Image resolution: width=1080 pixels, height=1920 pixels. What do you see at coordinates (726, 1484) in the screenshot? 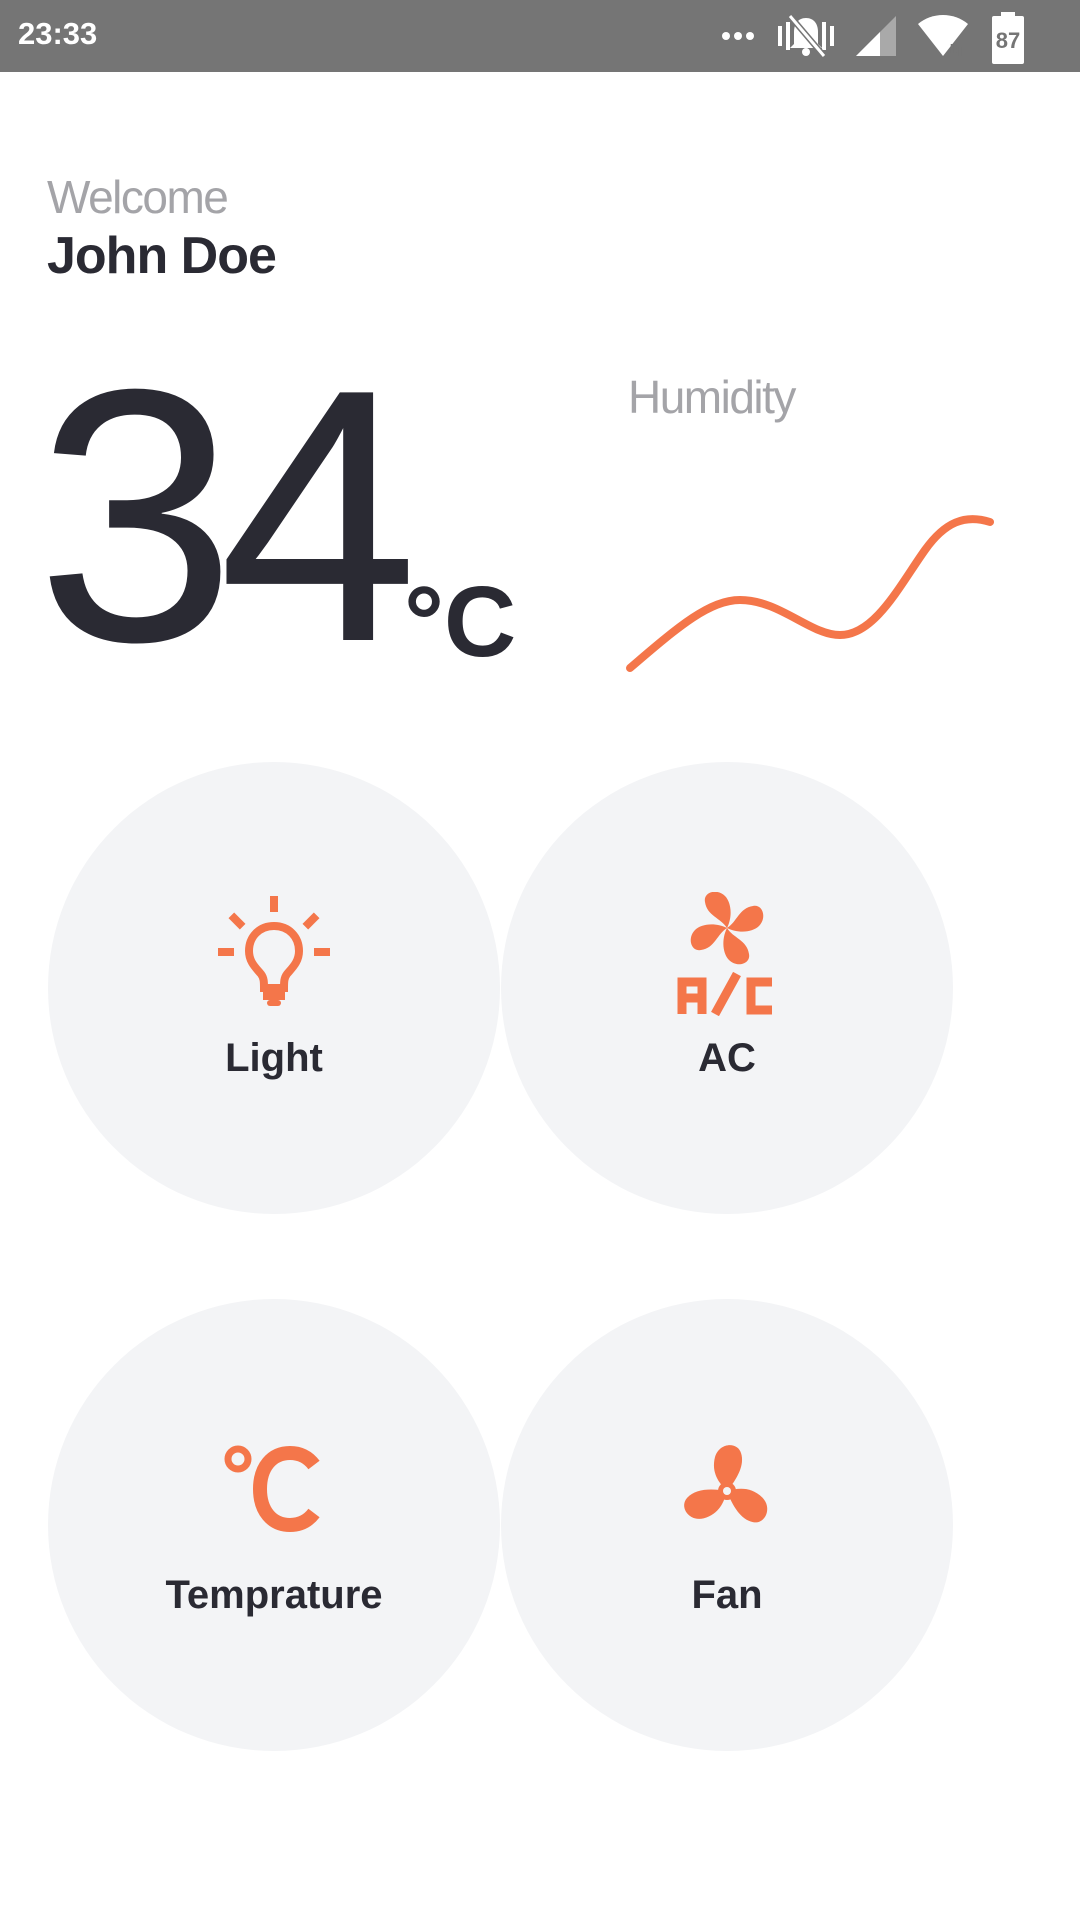
I see `fan-icon` at bounding box center [726, 1484].